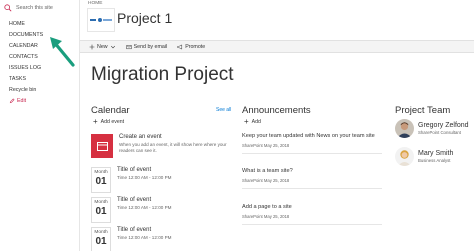 The width and height of the screenshot is (474, 251). Describe the element at coordinates (256, 122) in the screenshot. I see `add-announcement-label: Add` at that location.